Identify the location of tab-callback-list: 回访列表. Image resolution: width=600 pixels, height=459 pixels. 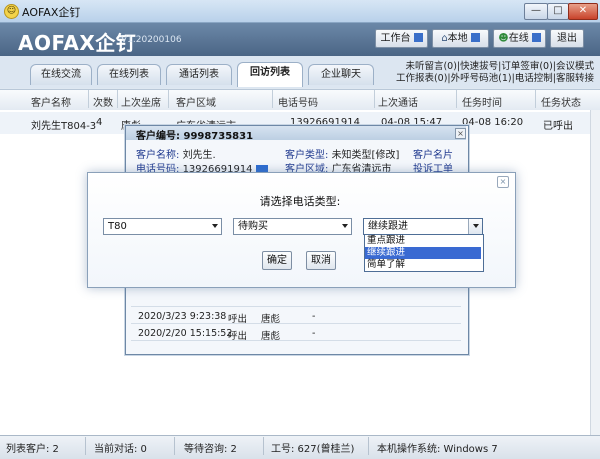
(270, 74).